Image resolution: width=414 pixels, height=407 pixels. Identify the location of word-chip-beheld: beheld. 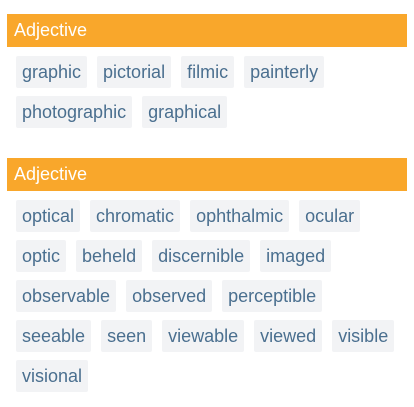
(109, 256).